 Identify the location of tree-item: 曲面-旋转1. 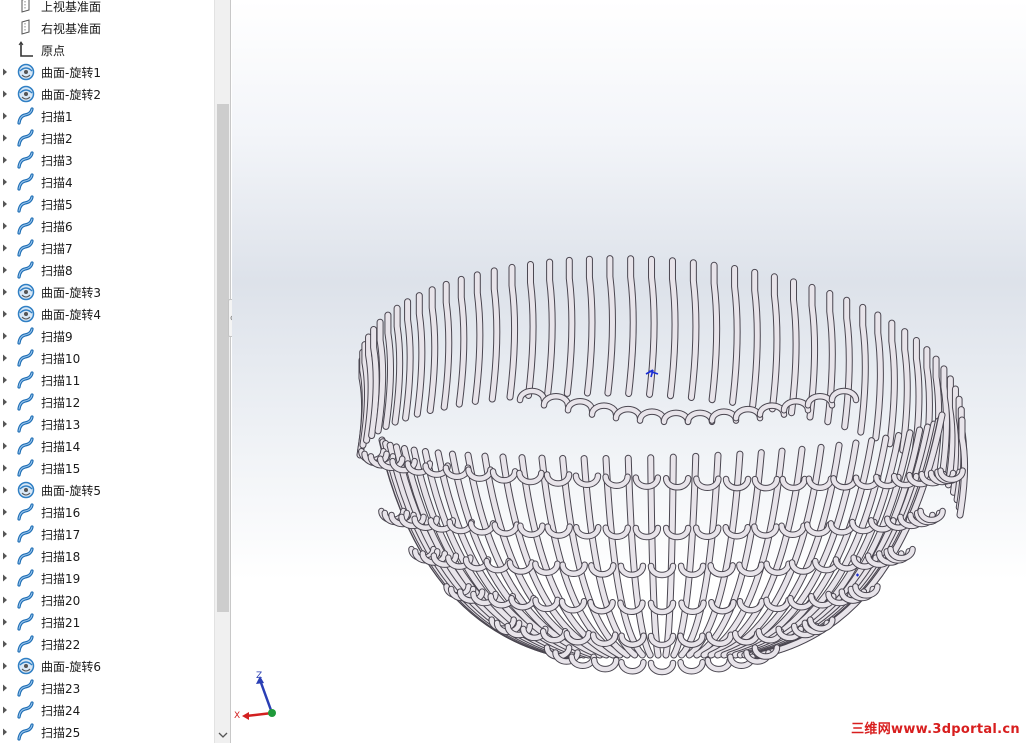
(107, 72).